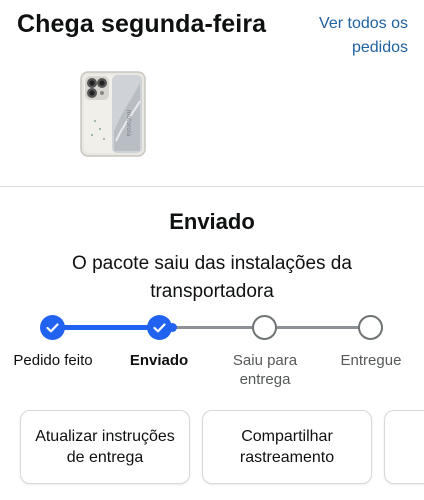 The height and width of the screenshot is (500, 424). What do you see at coordinates (128, 123) in the screenshot?
I see `svg-text: motorola` at bounding box center [128, 123].